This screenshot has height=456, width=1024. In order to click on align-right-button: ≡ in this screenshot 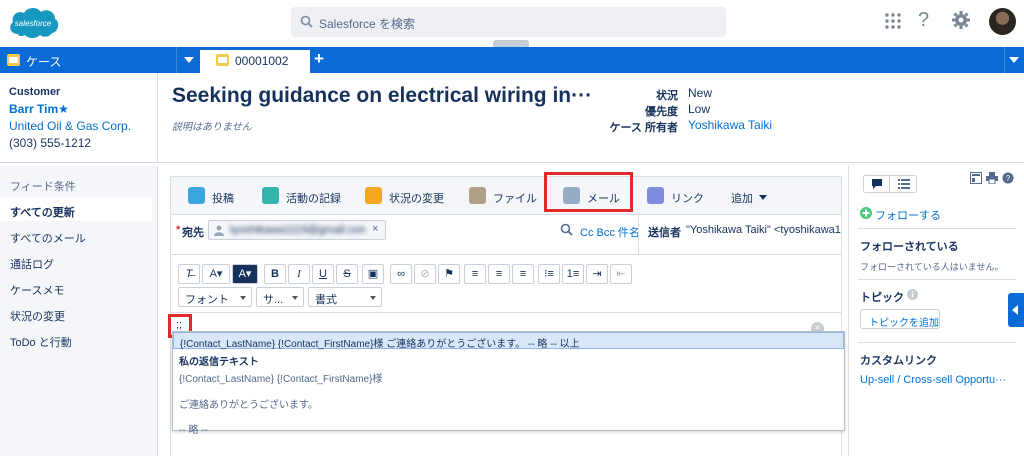, I will do `click(523, 274)`.